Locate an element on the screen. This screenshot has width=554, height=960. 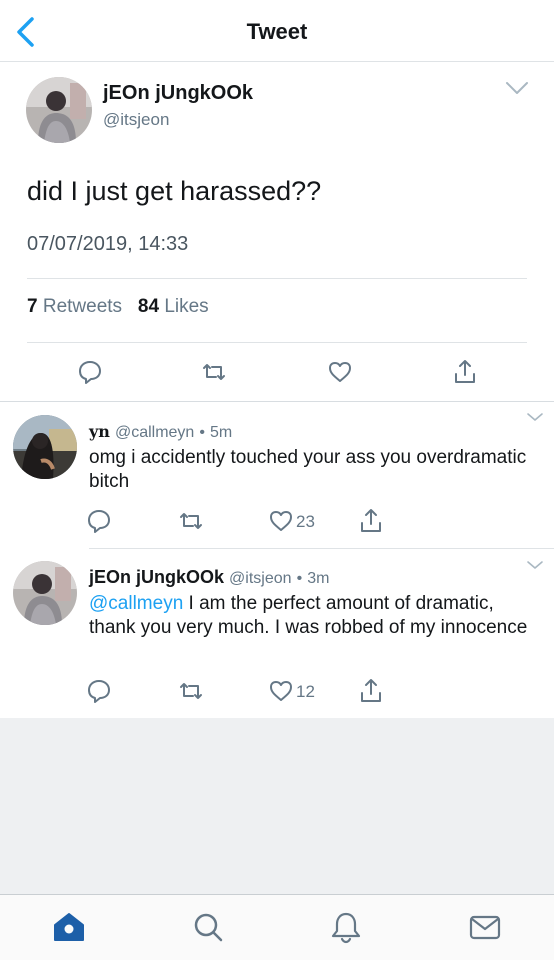
tweet-time-ago: 5m is located at coordinates (221, 432).